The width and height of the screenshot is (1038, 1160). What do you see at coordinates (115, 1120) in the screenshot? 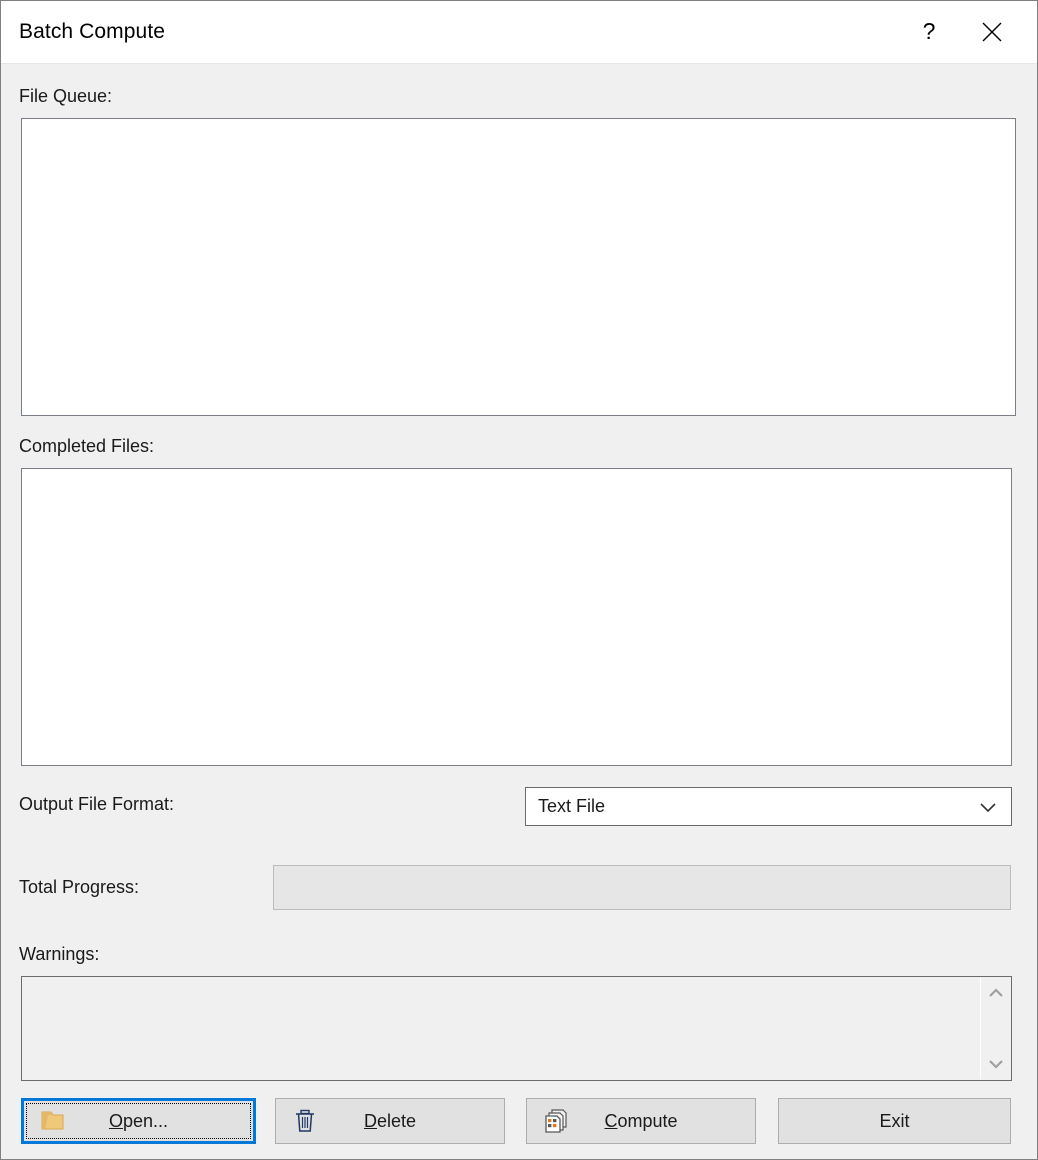
I see `open-accel-char: O` at bounding box center [115, 1120].